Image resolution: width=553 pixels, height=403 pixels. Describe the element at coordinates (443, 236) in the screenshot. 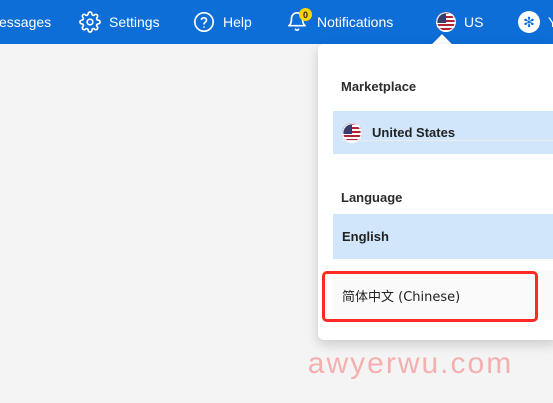

I see `language-option-english: English` at that location.